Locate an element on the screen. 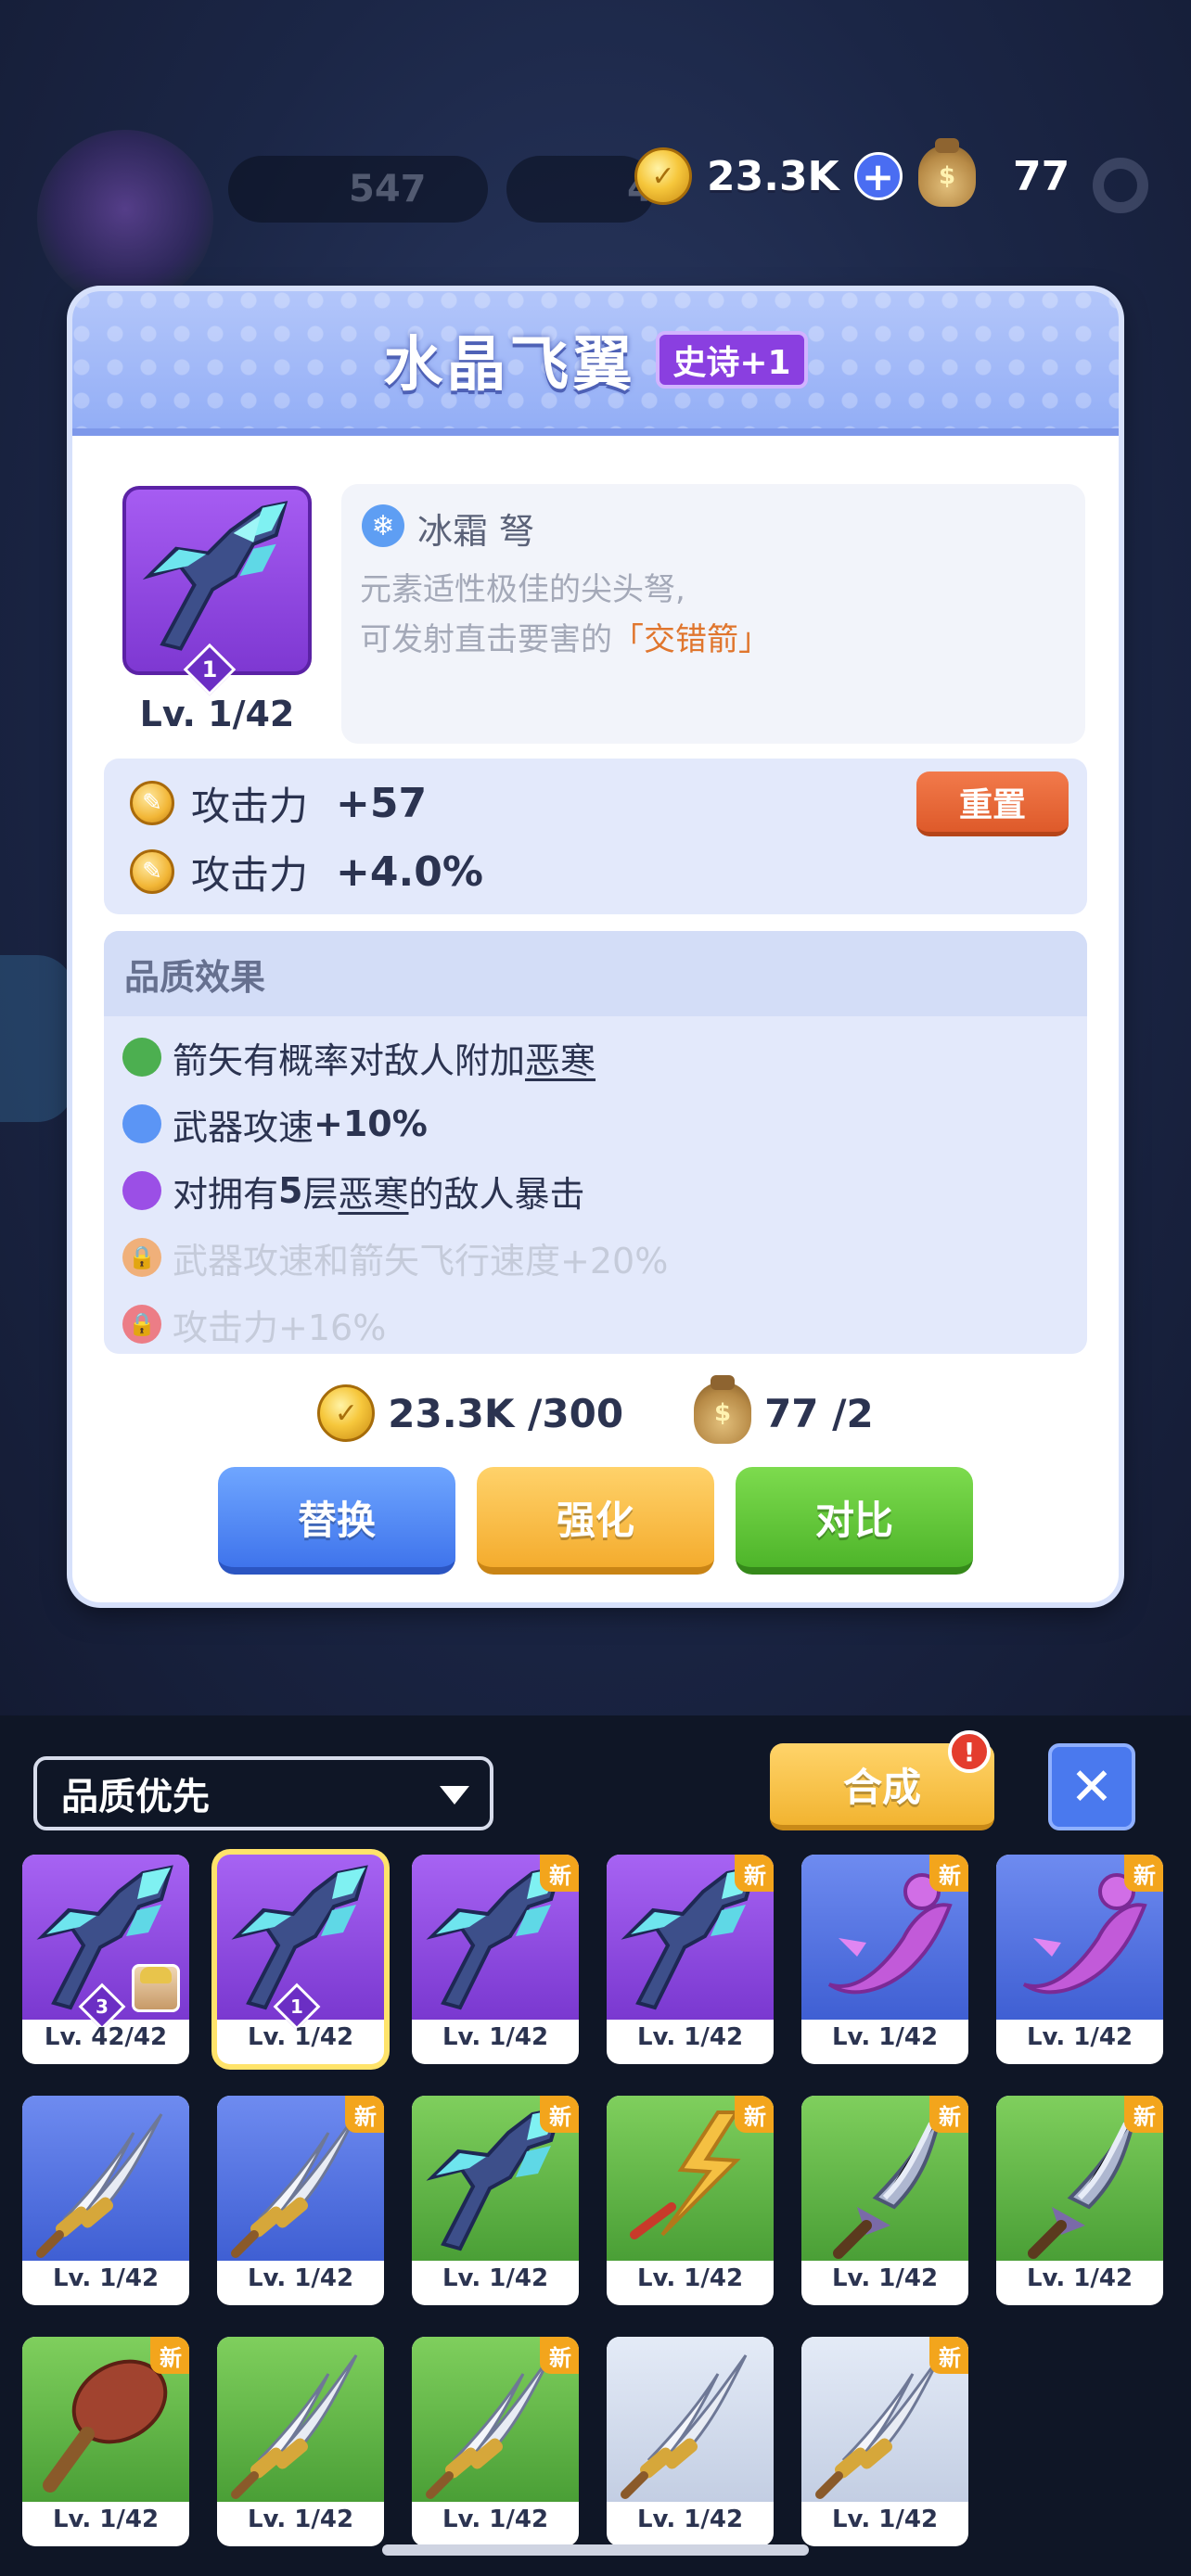 The image size is (1191, 2576). bag-cost: $ 77 /2 is located at coordinates (784, 1410).